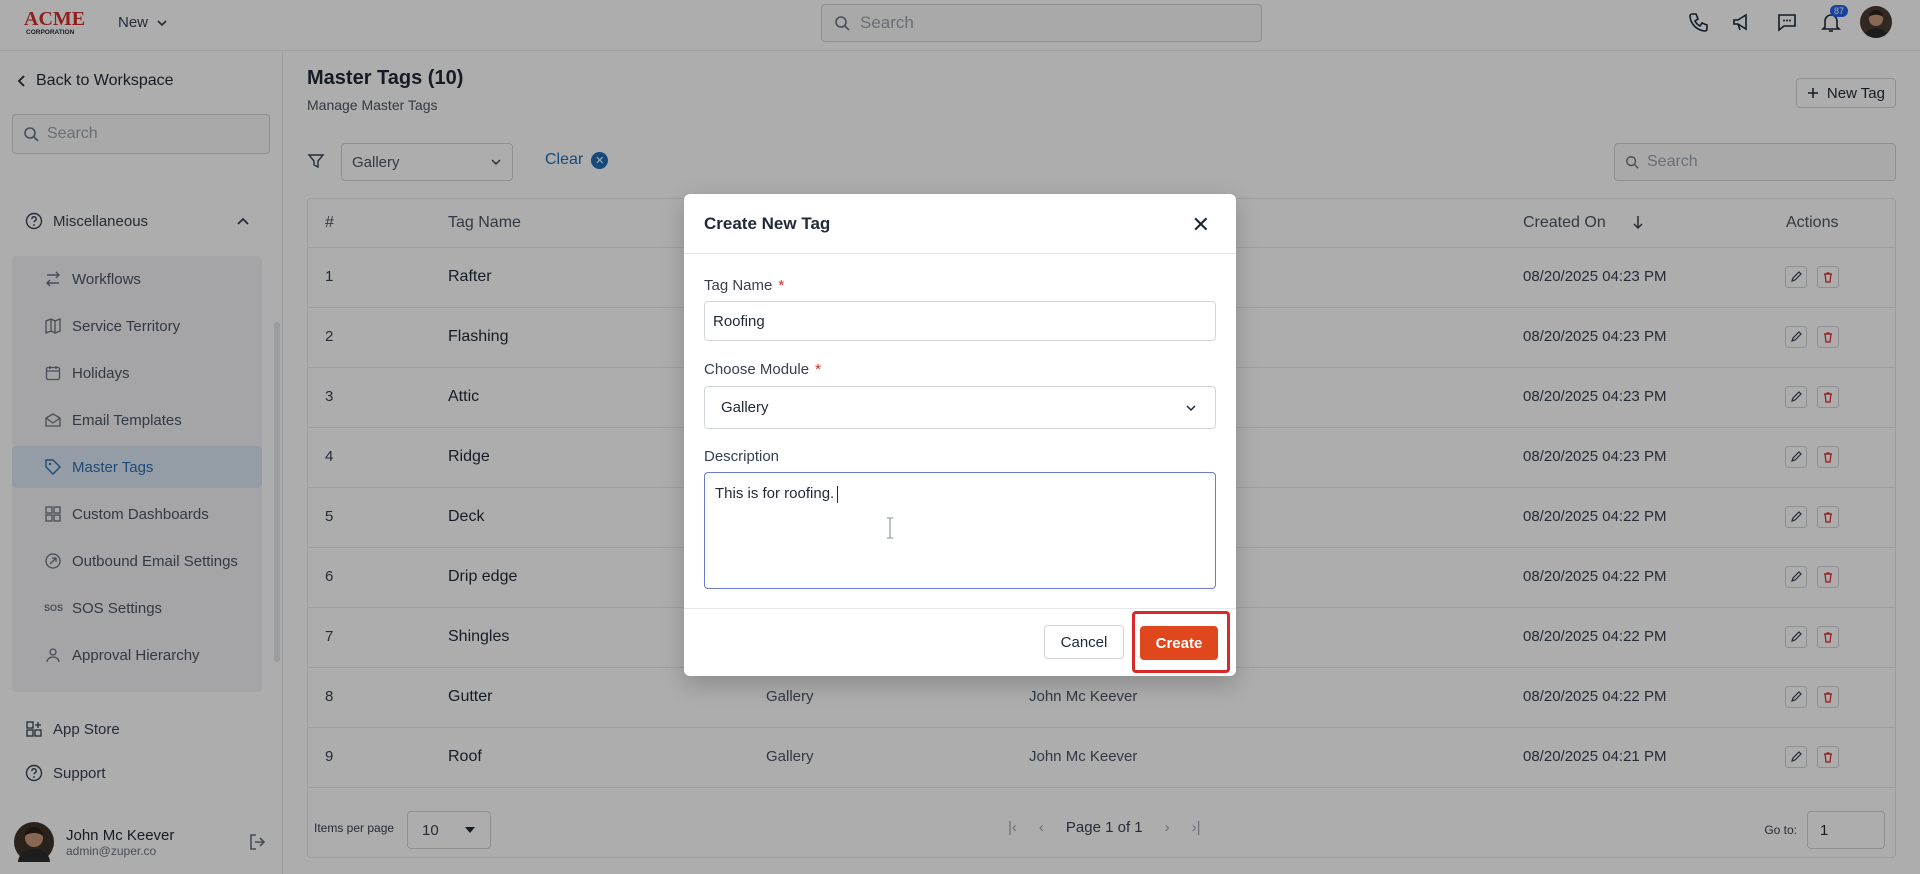 Image resolution: width=1920 pixels, height=874 pixels. I want to click on description-label: Description, so click(742, 456).